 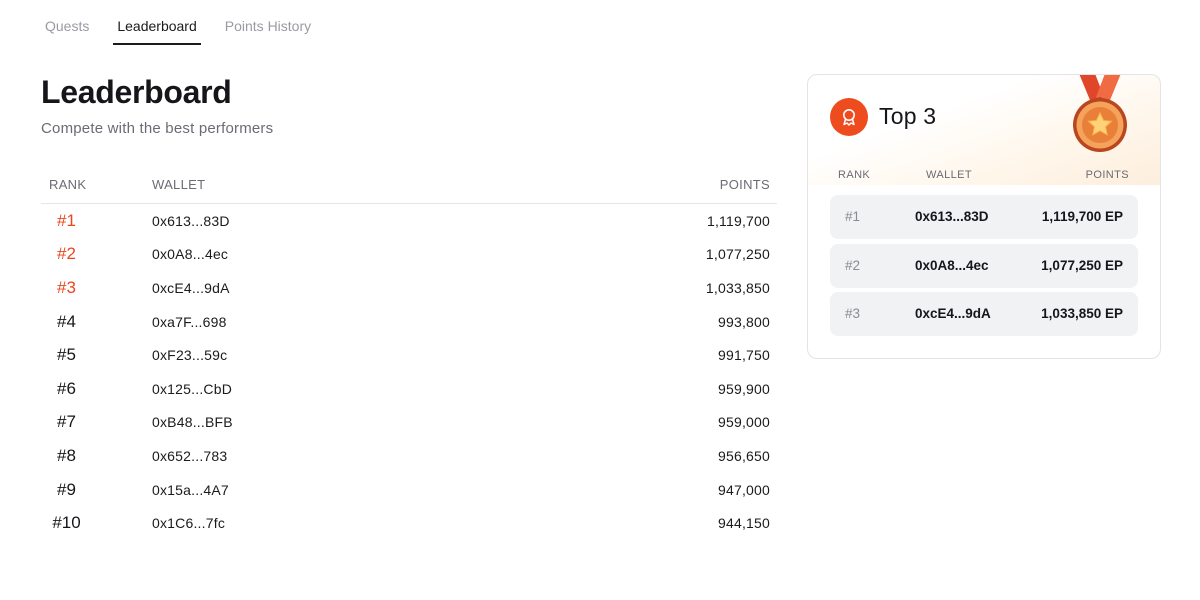 I want to click on points-cell: 947,000, so click(x=743, y=489).